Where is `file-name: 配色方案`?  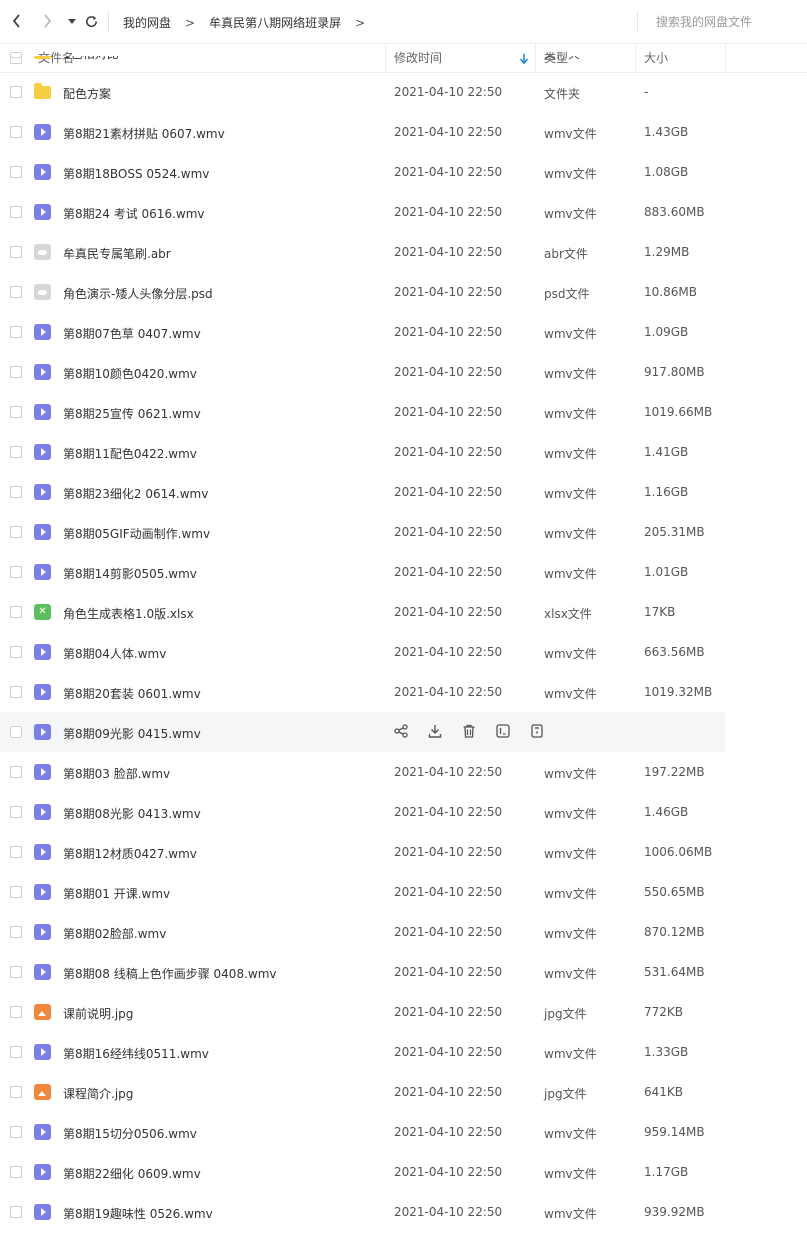 file-name: 配色方案 is located at coordinates (87, 93).